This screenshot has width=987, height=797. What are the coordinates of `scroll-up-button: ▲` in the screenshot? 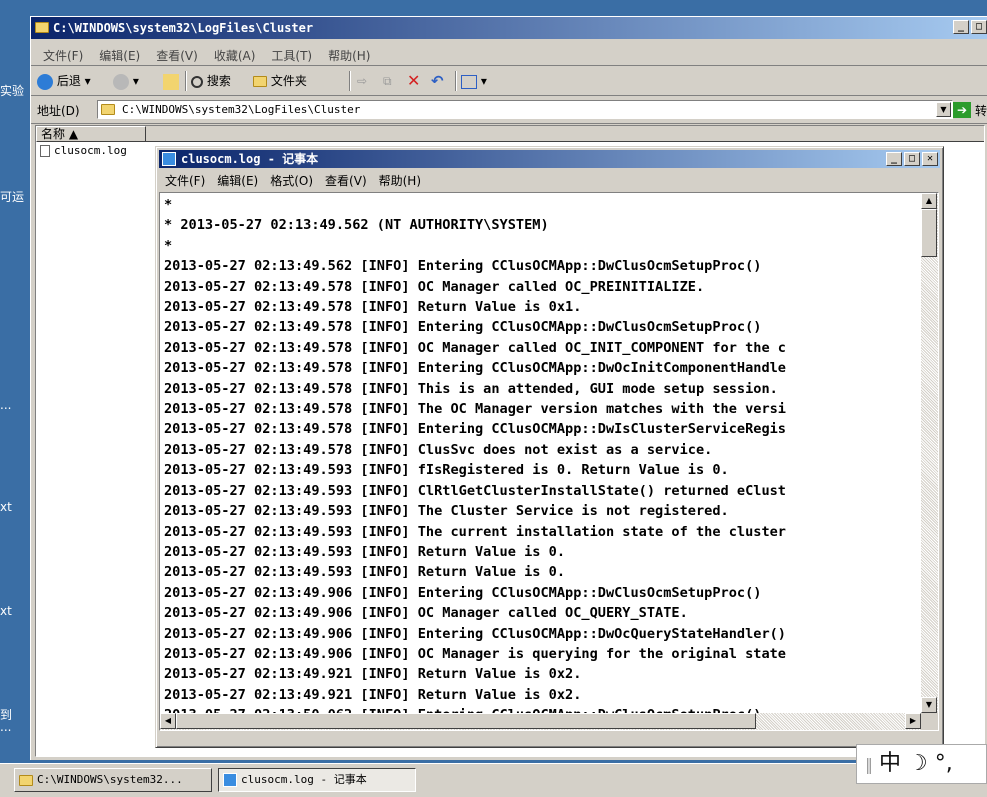 It's located at (929, 201).